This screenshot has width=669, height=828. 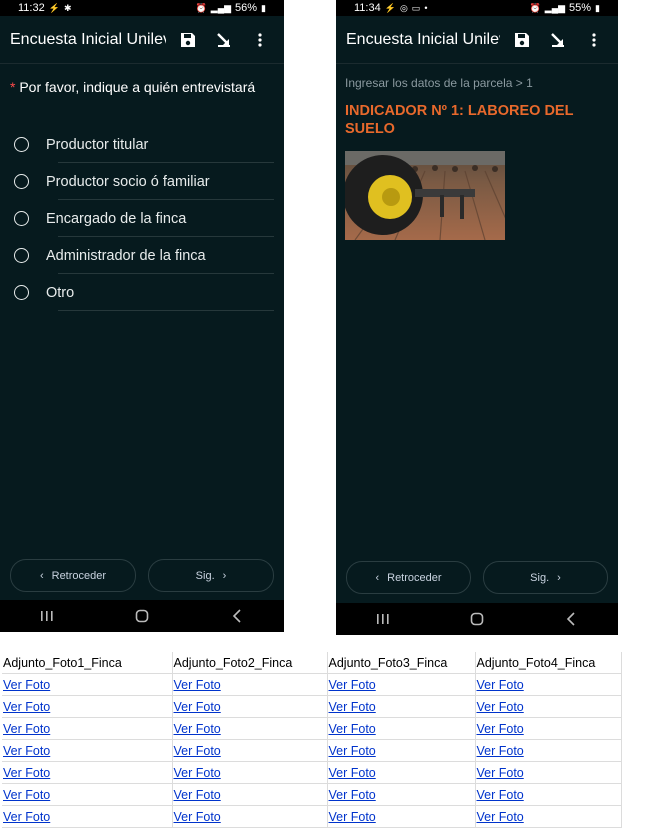 What do you see at coordinates (31, 8) in the screenshot?
I see `status-time: 11:32` at bounding box center [31, 8].